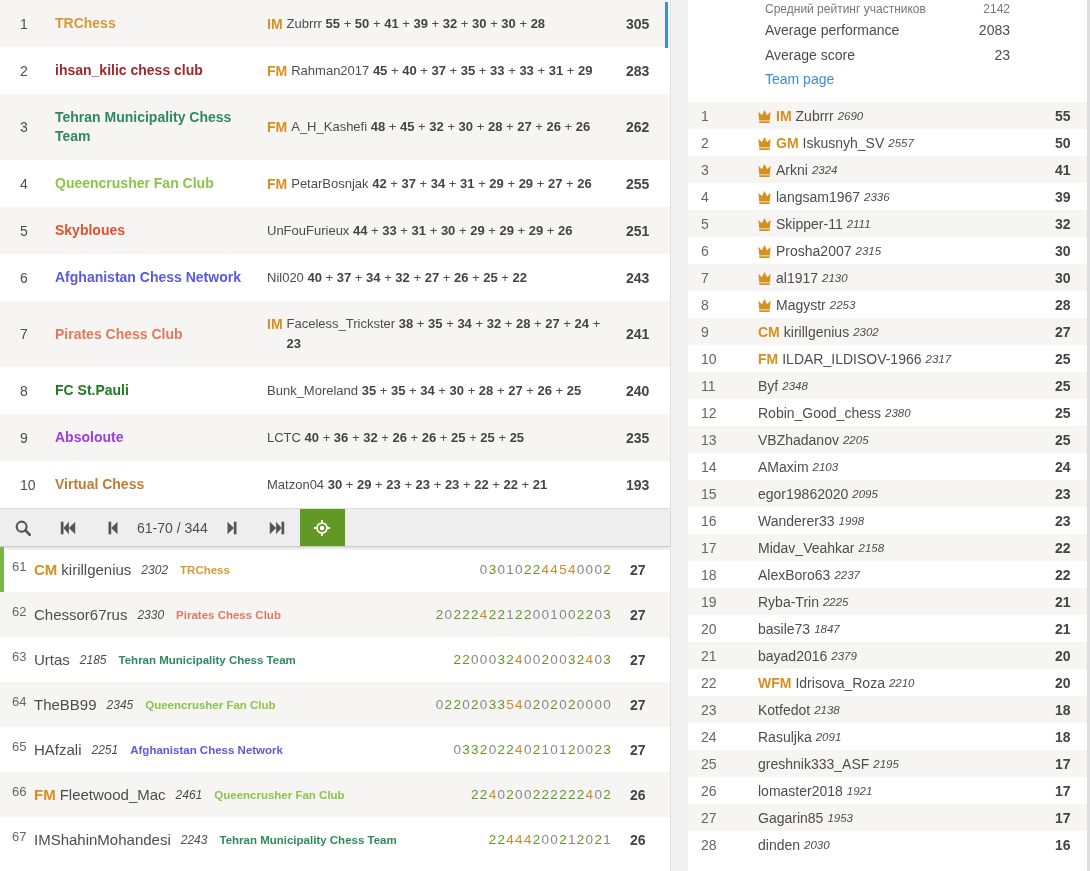 The height and width of the screenshot is (871, 1090). What do you see at coordinates (335, 794) in the screenshot?
I see `player-row: 66 FM Fleetwood_Mac 2461 Queencrusher Fan Club 2240200222222402 26` at bounding box center [335, 794].